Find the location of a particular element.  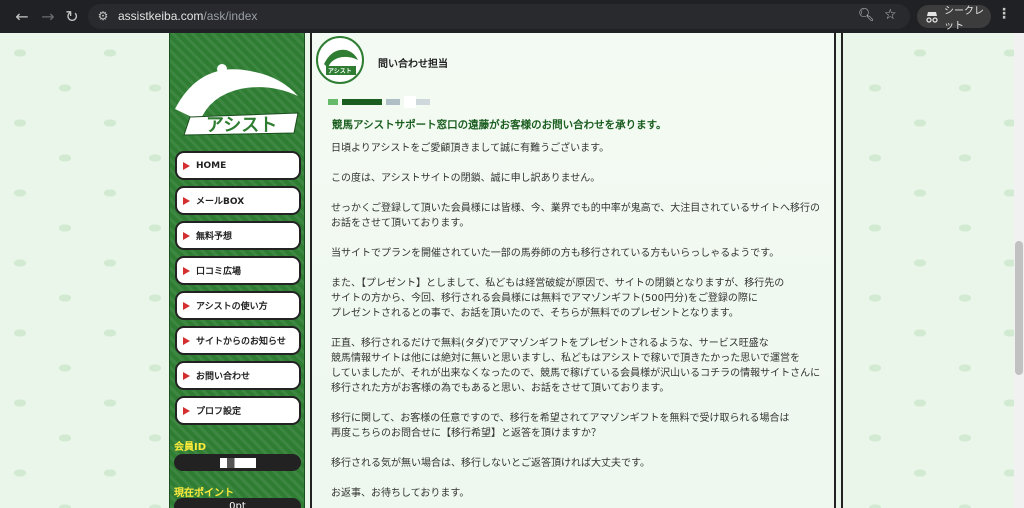

sidebar-item-label: アシストの使い方 is located at coordinates (232, 307).